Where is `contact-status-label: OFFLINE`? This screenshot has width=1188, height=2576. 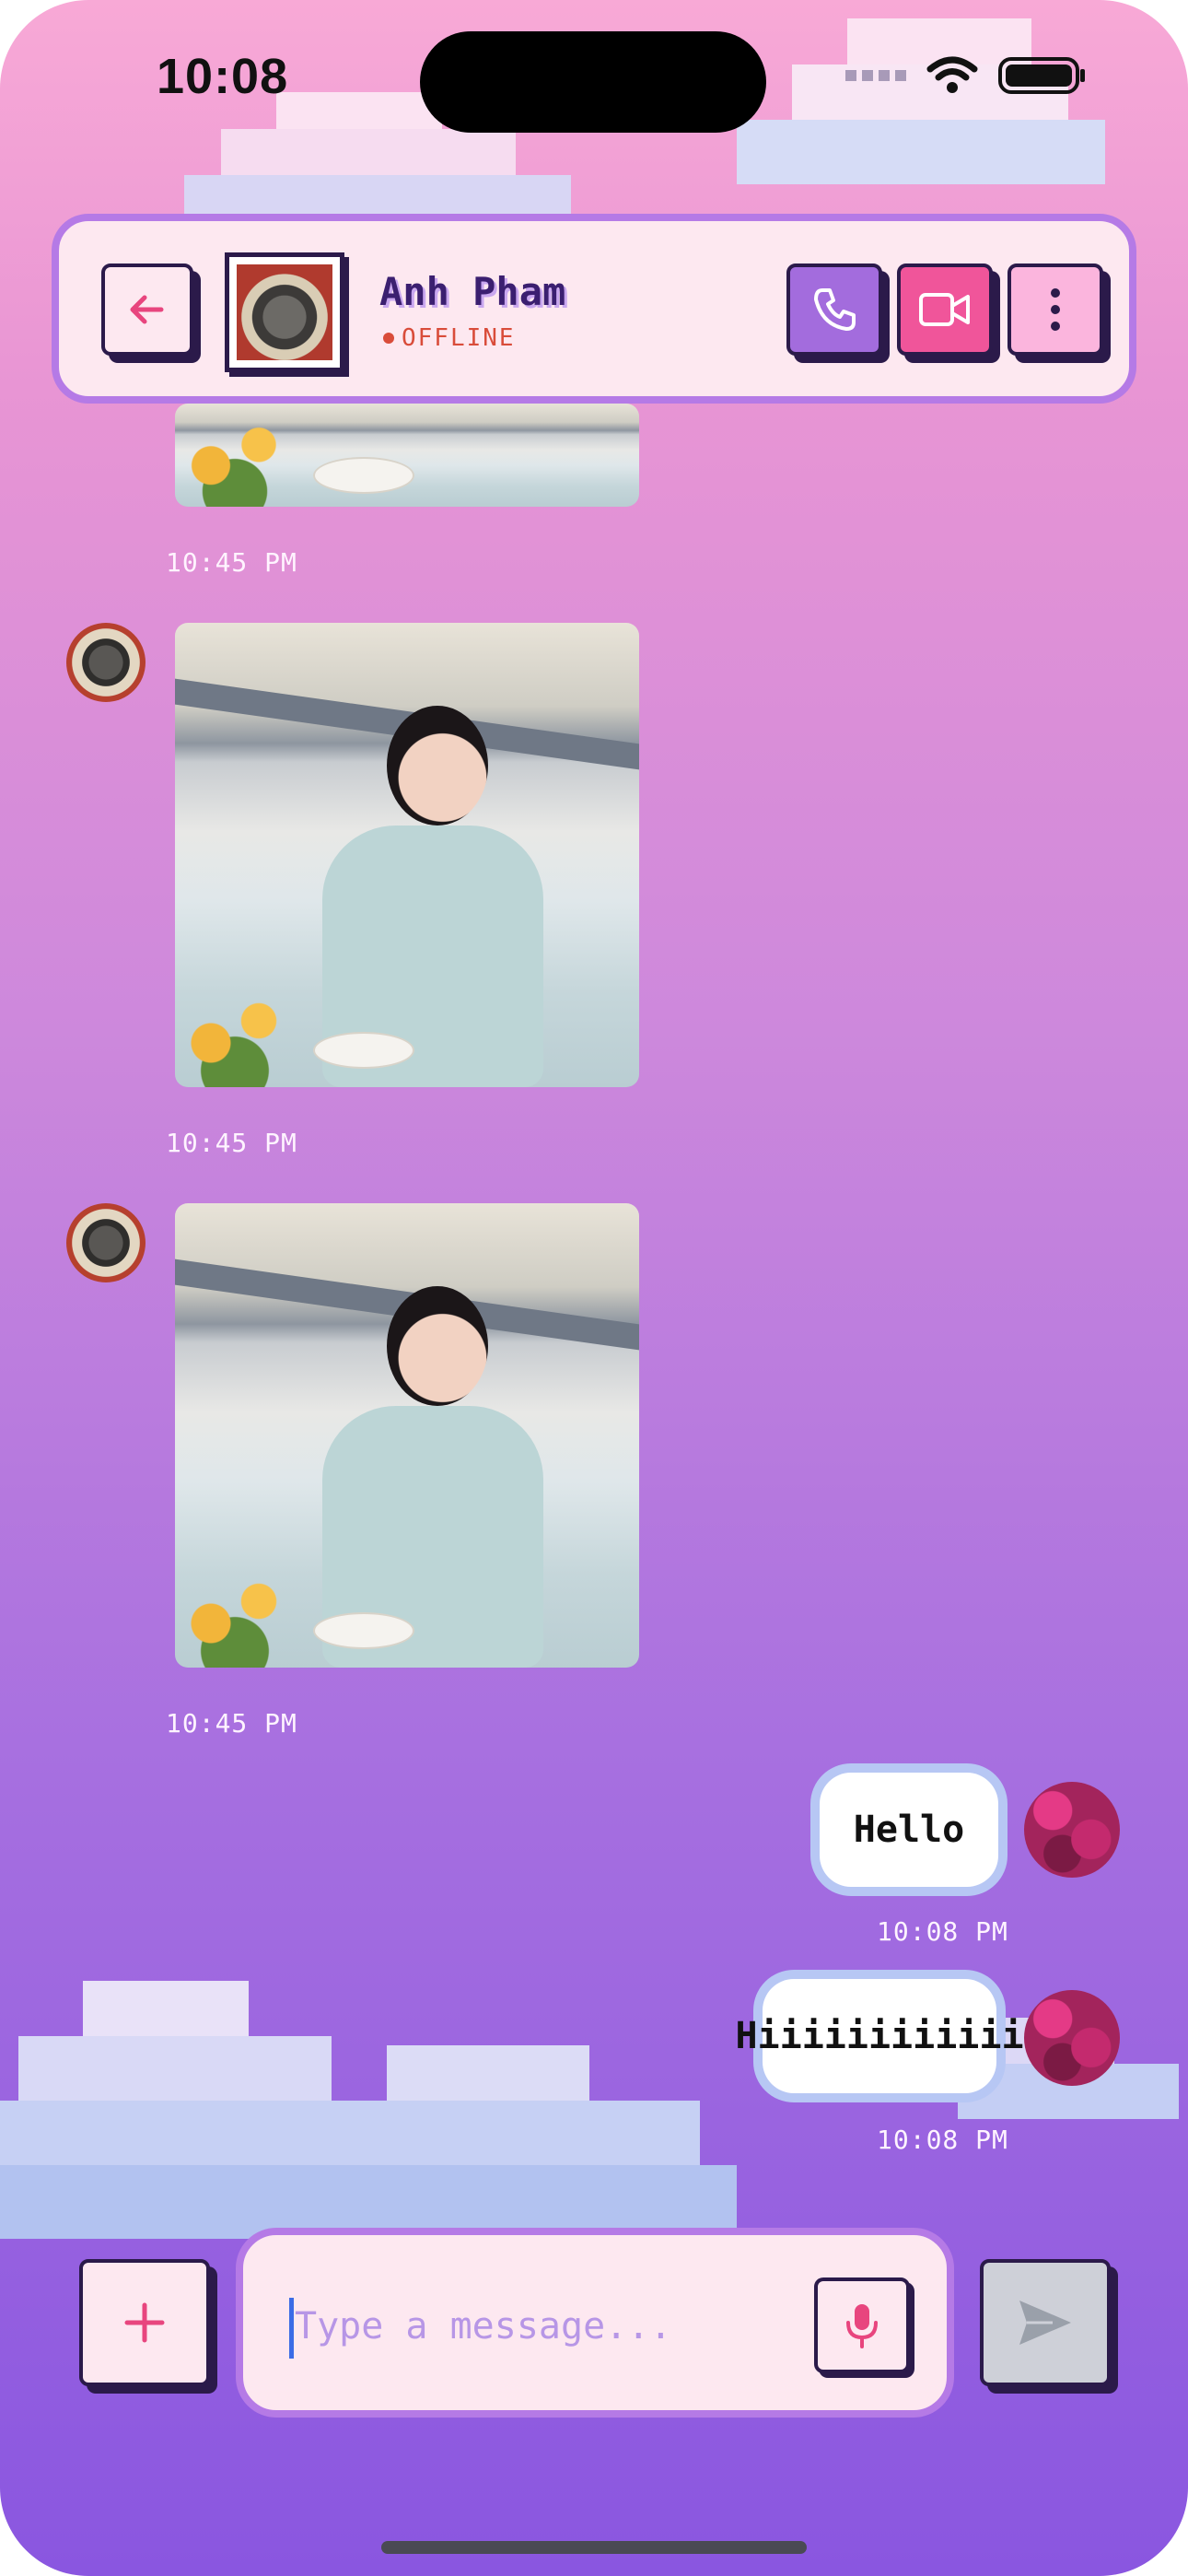
contact-status-label: OFFLINE is located at coordinates (459, 338).